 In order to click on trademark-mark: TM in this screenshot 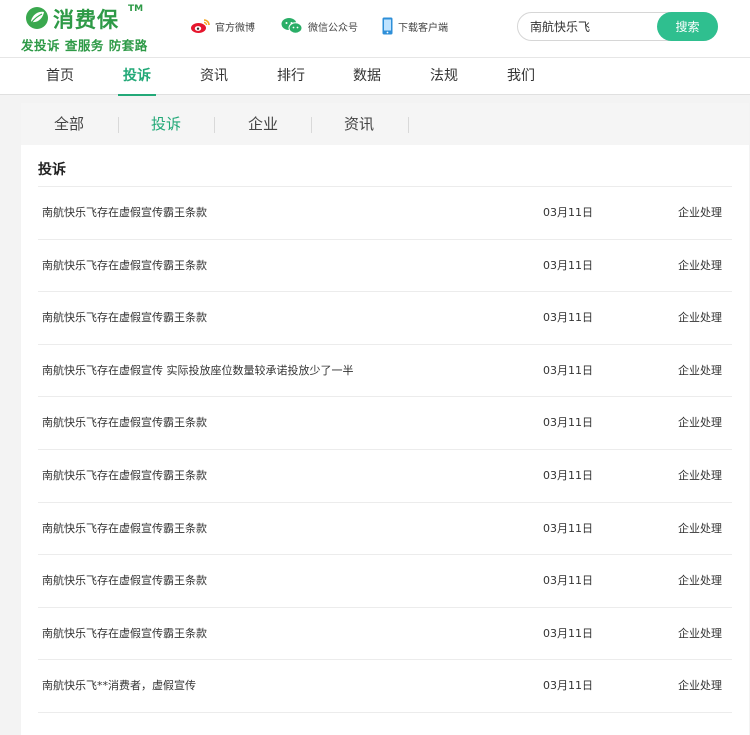, I will do `click(136, 9)`.